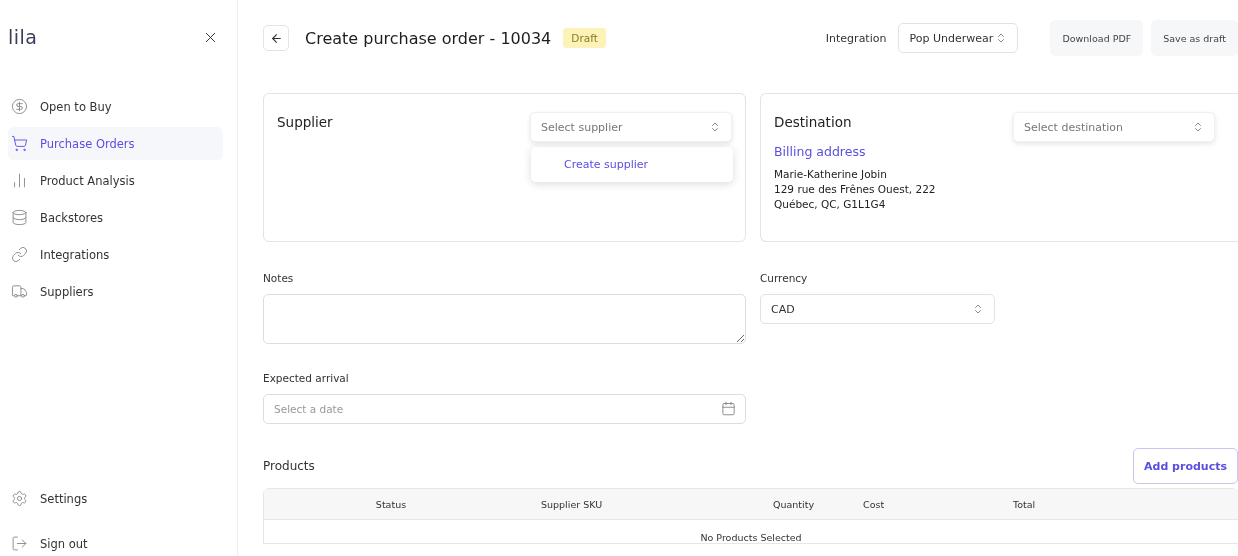 Image resolution: width=1238 pixels, height=556 pixels. What do you see at coordinates (115, 106) in the screenshot?
I see `sidebar-item: Open to Buy` at bounding box center [115, 106].